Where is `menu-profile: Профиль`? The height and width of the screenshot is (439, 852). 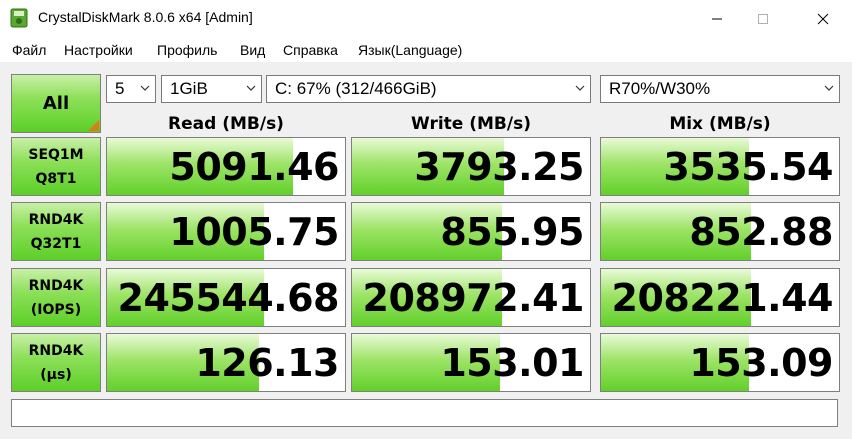
menu-profile: Профиль is located at coordinates (187, 50).